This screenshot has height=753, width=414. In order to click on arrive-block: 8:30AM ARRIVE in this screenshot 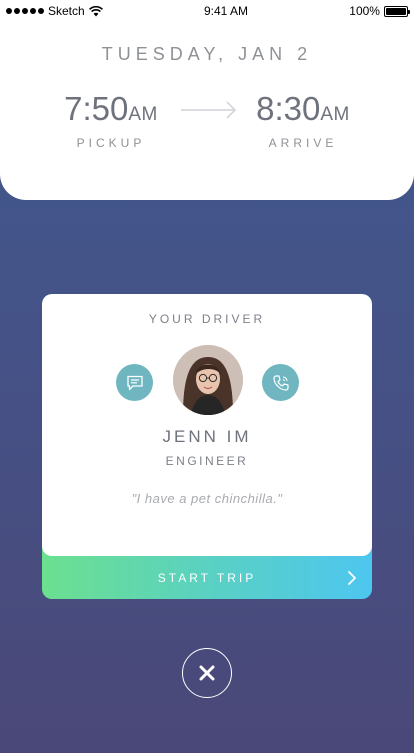, I will do `click(303, 120)`.